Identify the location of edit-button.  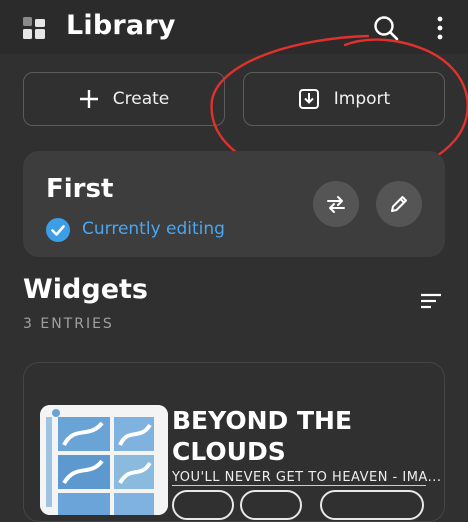
(399, 204).